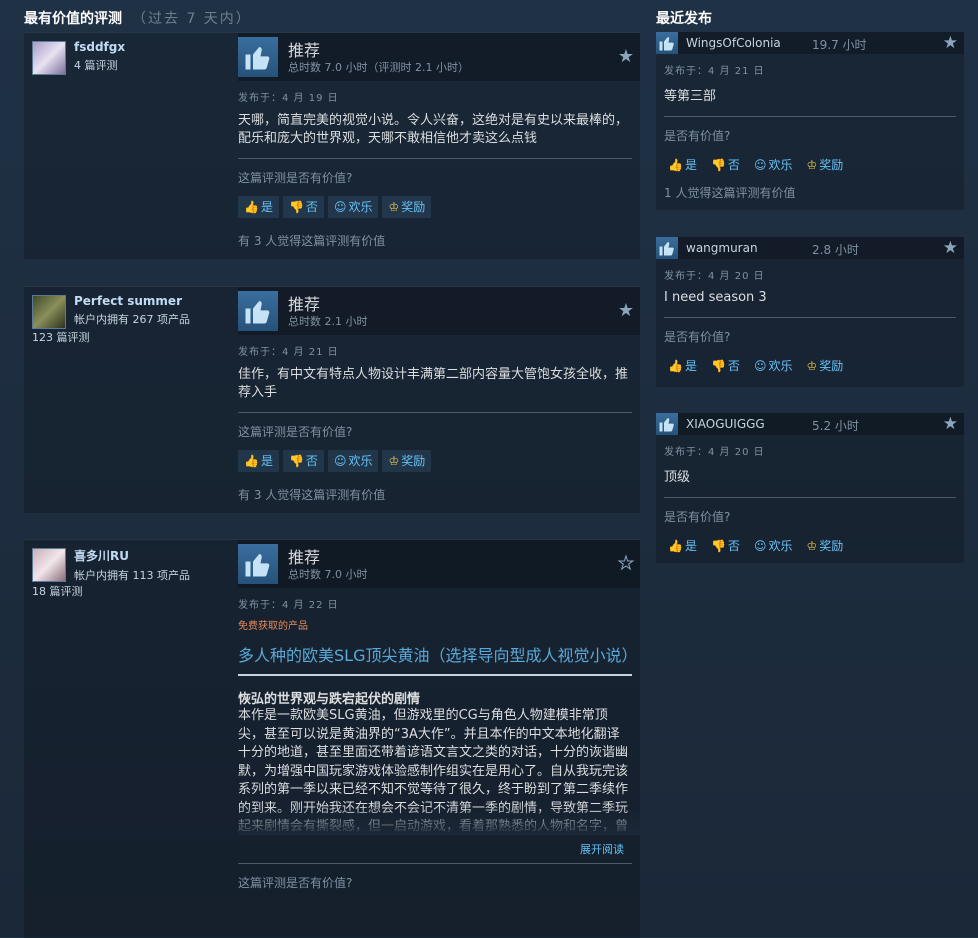  Describe the element at coordinates (439, 311) in the screenshot. I see `review-header: 推荐 总时数 2.1 小时 ★` at that location.